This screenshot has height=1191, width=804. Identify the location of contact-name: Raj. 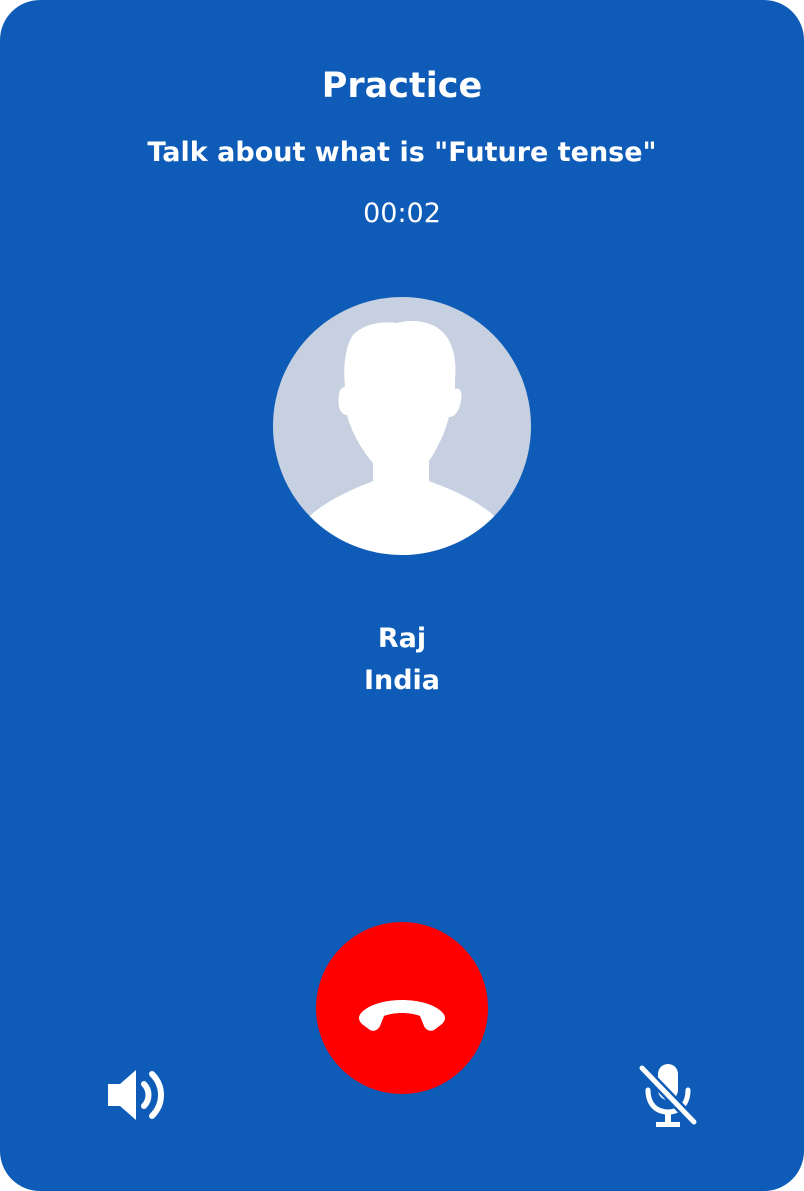
(402, 638).